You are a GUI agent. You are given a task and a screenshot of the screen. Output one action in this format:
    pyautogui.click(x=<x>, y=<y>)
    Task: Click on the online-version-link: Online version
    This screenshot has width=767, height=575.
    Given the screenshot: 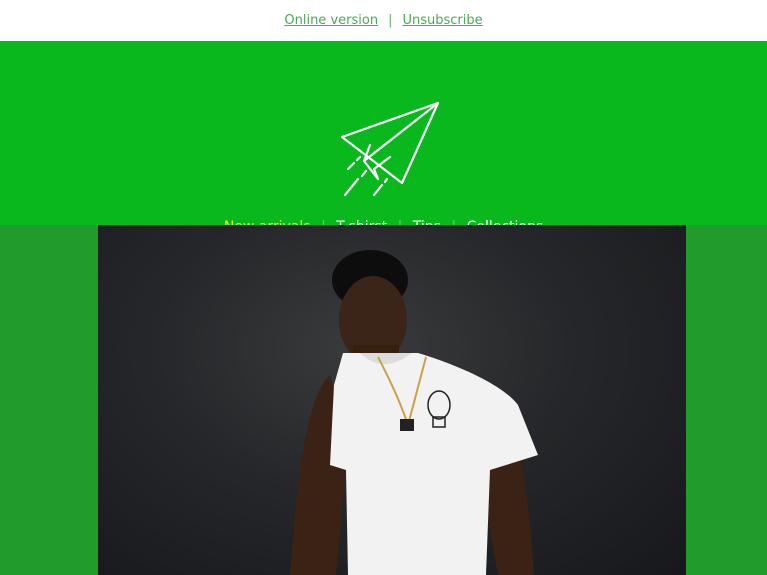 What is the action you would take?
    pyautogui.click(x=331, y=20)
    